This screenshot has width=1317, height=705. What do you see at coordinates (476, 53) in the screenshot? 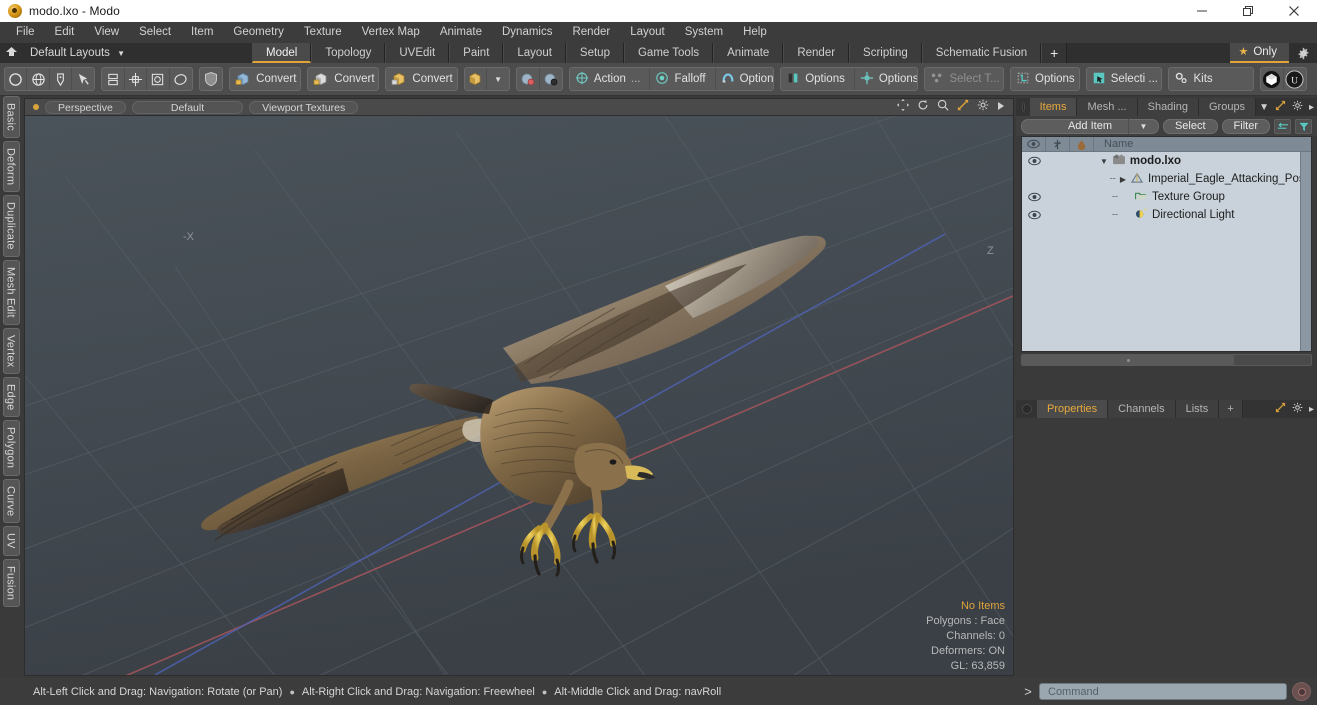
I see `layout-tab-paint: Paint` at bounding box center [476, 53].